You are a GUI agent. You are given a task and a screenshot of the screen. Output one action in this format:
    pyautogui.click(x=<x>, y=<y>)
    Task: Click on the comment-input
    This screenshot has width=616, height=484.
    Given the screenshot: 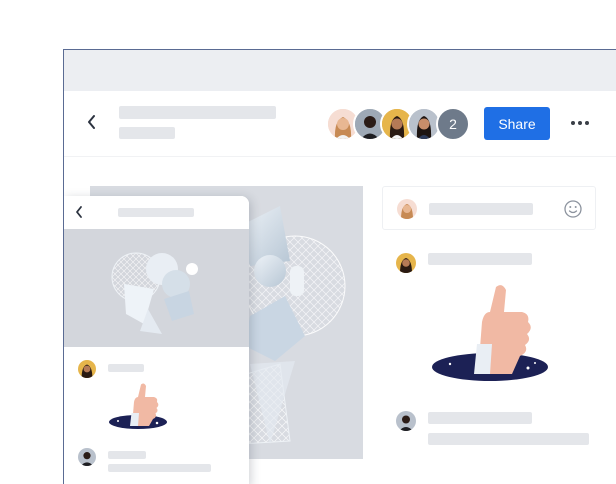 What is the action you would take?
    pyautogui.click(x=489, y=208)
    